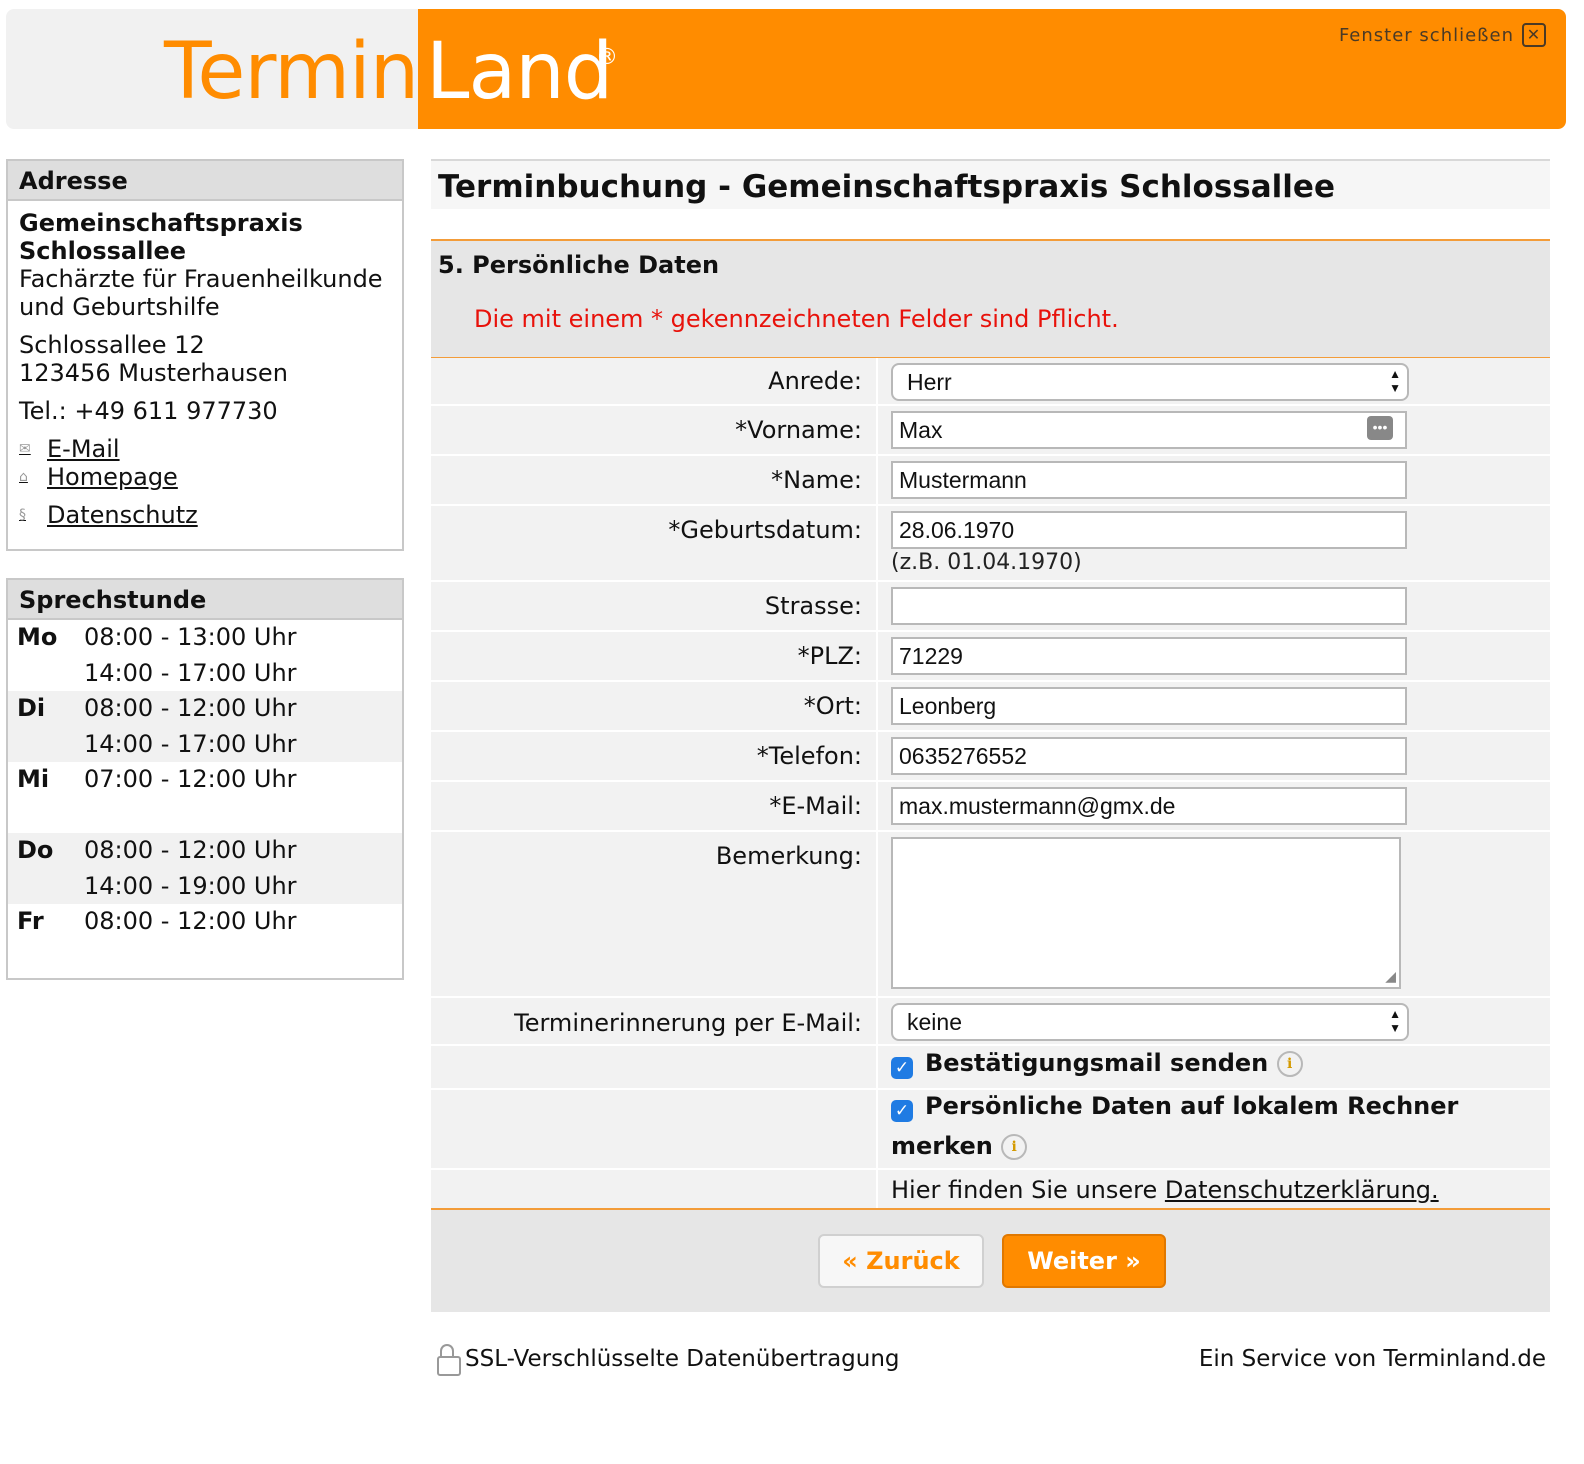 This screenshot has width=1584, height=1464. I want to click on row-plz: *PLZ: 71229, so click(990, 657).